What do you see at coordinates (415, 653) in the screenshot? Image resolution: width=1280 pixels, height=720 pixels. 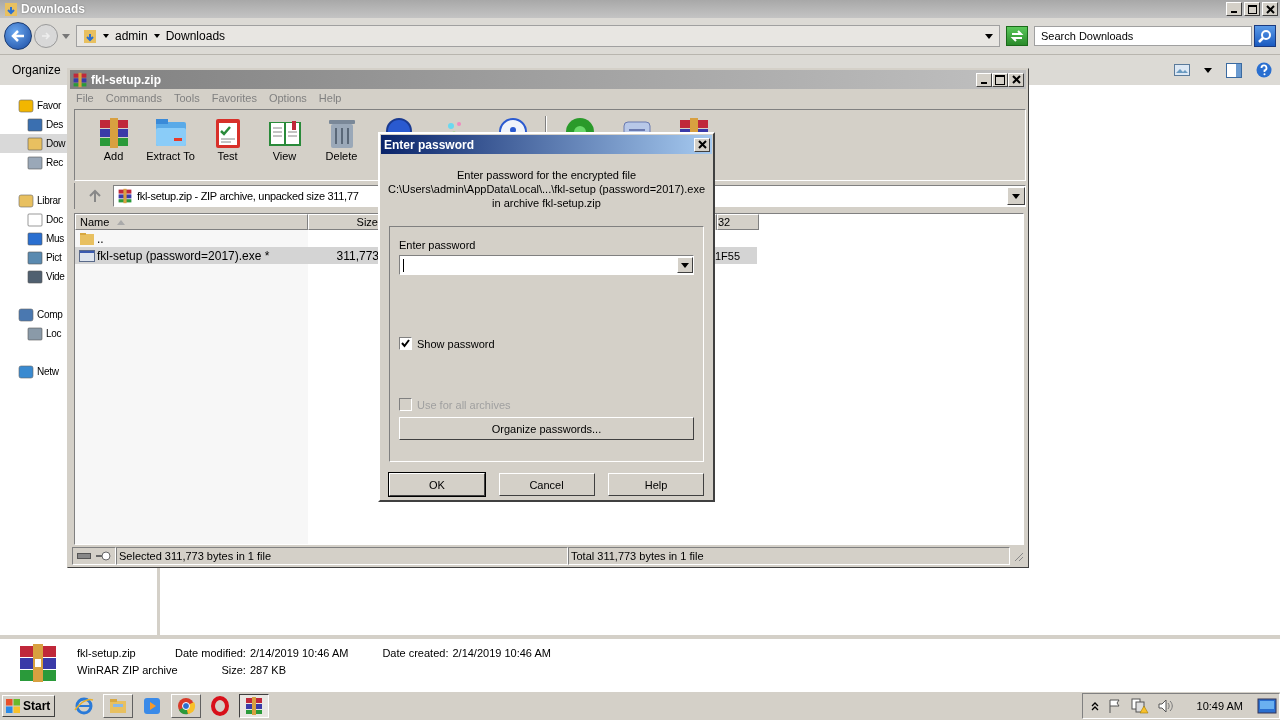 I see `detail-label: Date created:` at bounding box center [415, 653].